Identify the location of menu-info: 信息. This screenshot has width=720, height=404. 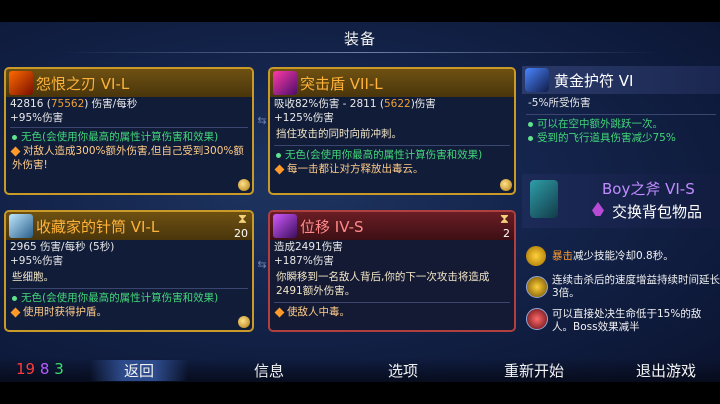
(269, 370).